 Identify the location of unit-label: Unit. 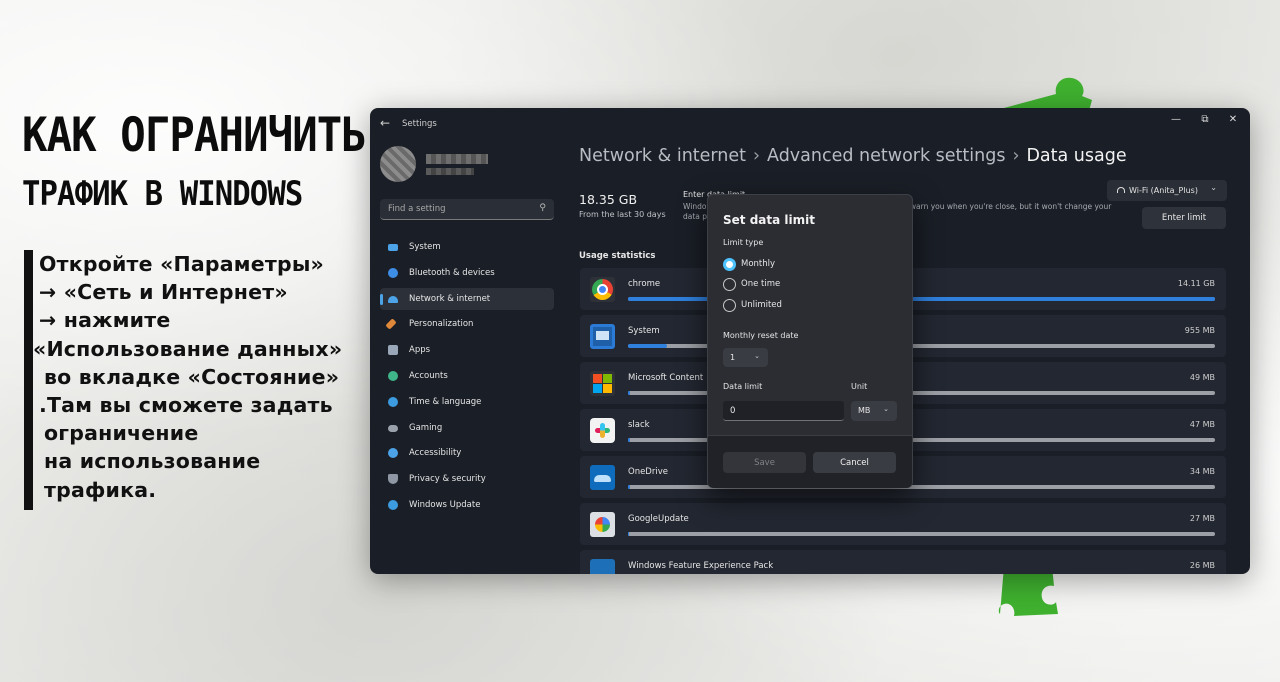
(859, 386).